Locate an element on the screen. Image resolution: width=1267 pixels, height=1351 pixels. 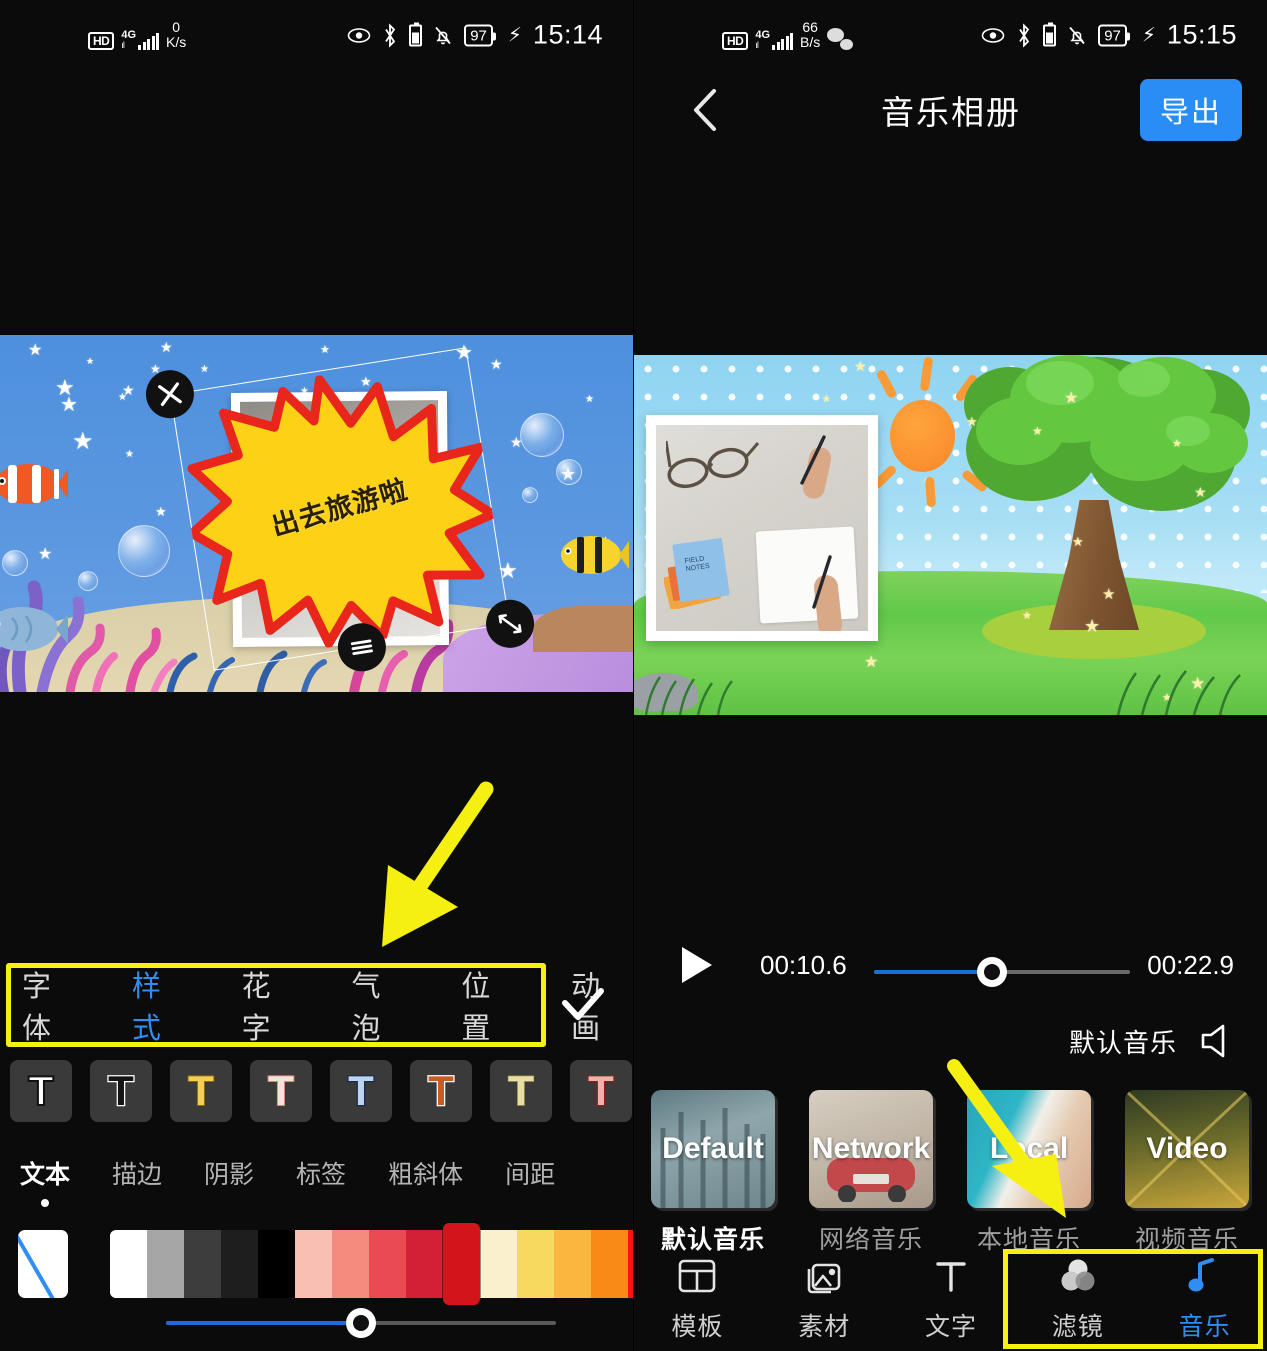
music-progress-slider is located at coordinates (1002, 972).